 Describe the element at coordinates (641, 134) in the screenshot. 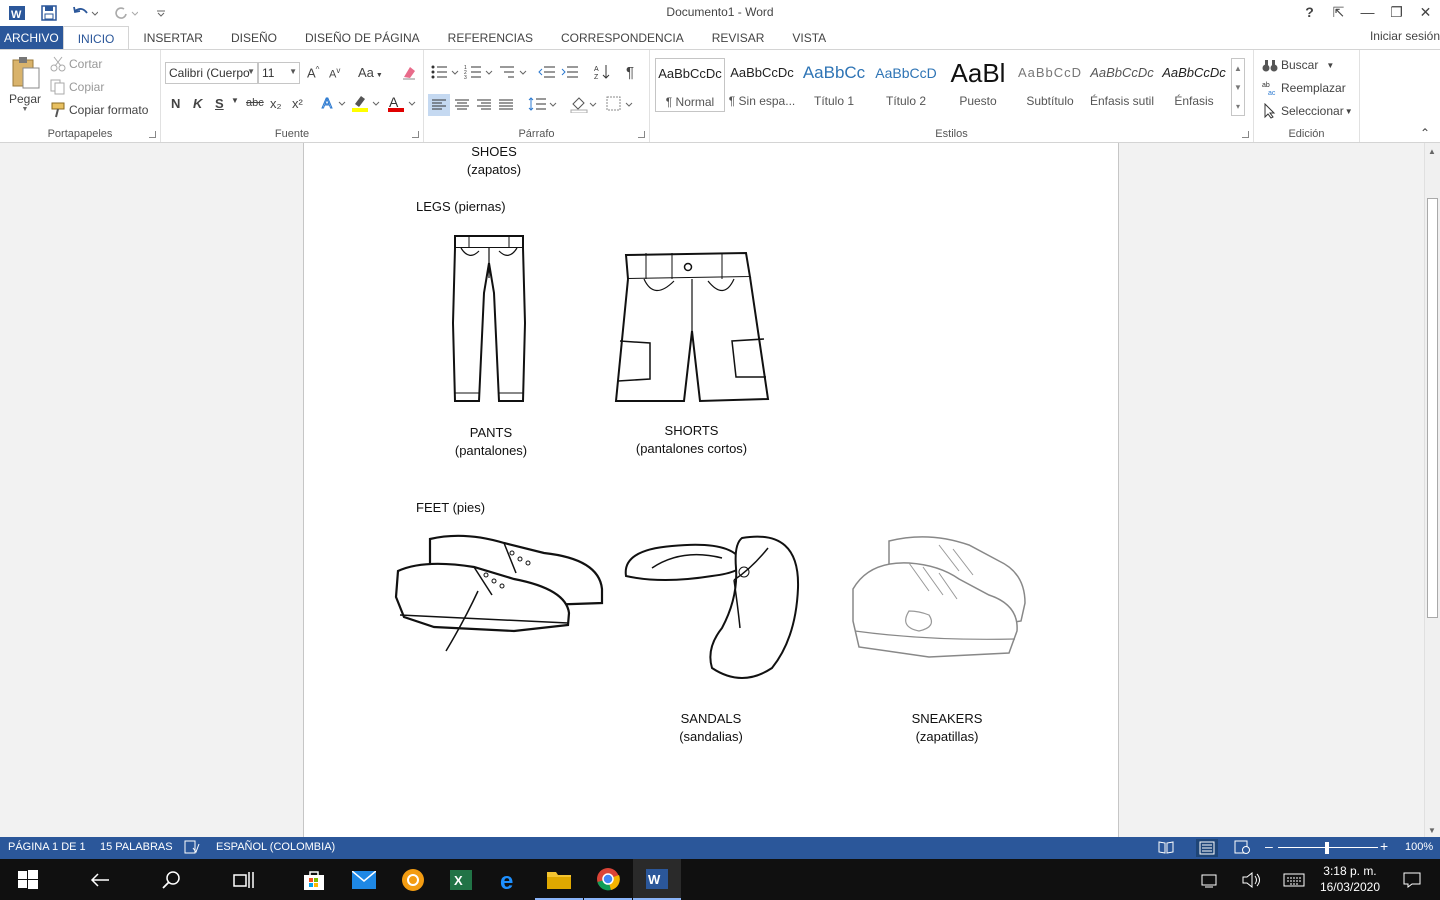

I see `paragraph-dialog-launcher` at that location.